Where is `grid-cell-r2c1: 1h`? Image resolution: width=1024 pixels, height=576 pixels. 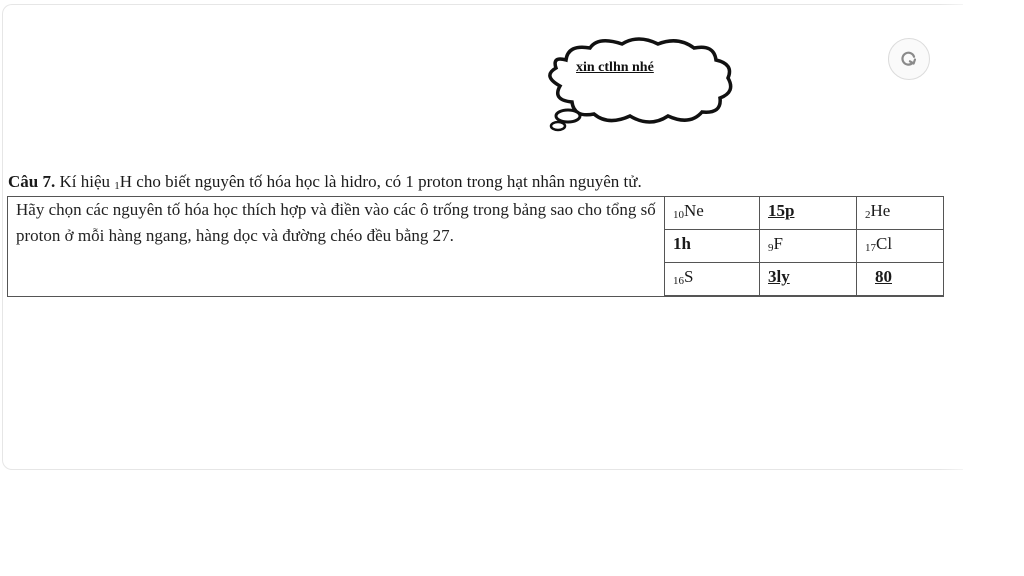 grid-cell-r2c1: 1h is located at coordinates (712, 246).